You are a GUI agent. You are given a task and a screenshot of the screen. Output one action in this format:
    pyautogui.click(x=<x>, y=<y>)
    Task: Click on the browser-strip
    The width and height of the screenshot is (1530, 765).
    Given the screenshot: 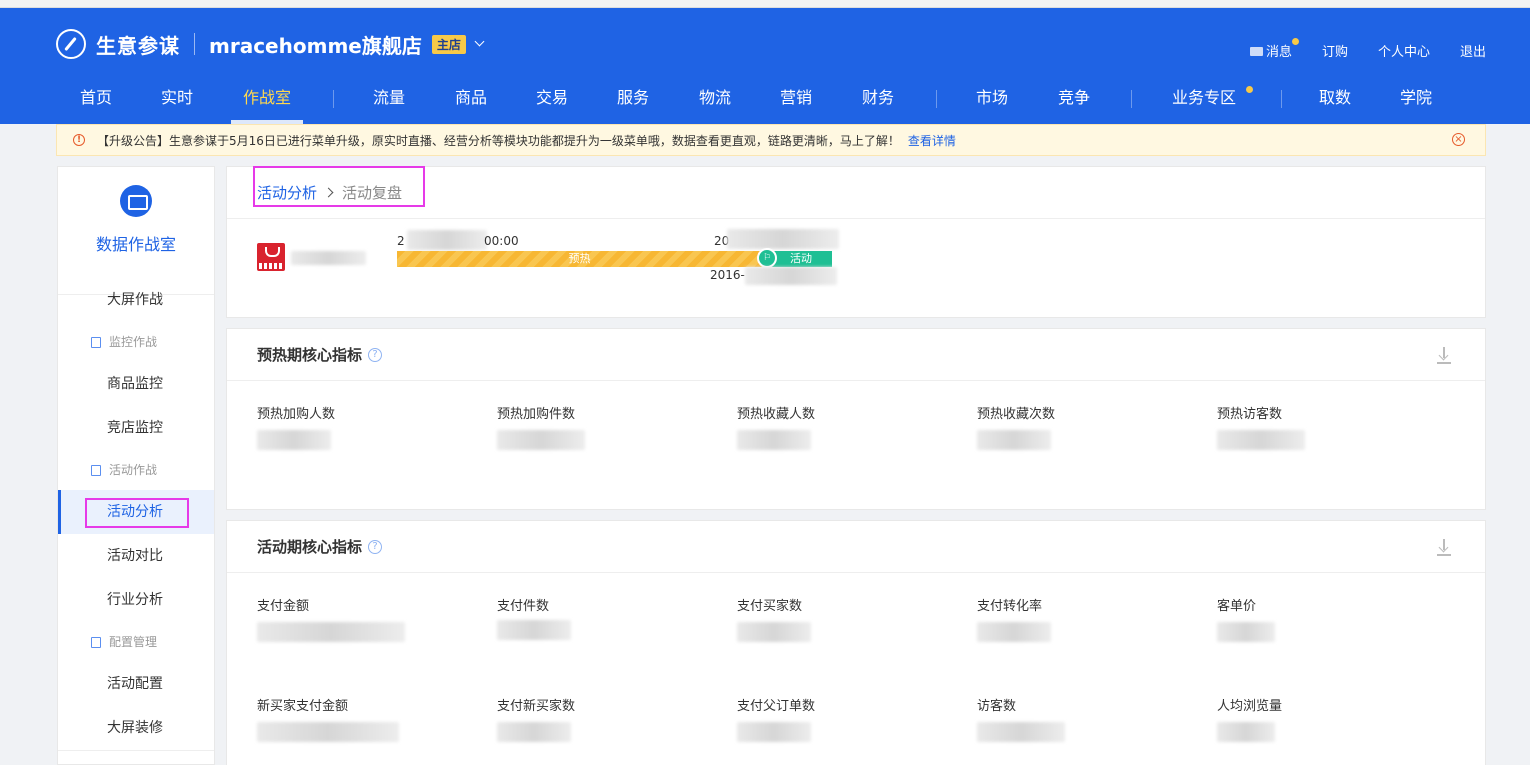 What is the action you would take?
    pyautogui.click(x=765, y=4)
    